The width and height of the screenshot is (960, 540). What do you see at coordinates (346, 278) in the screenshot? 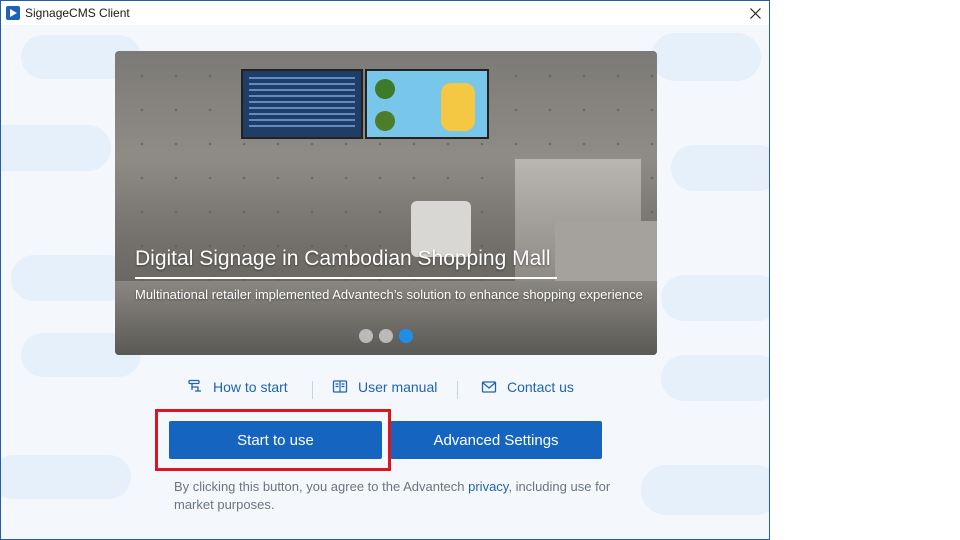
I see `slide-title-underline` at bounding box center [346, 278].